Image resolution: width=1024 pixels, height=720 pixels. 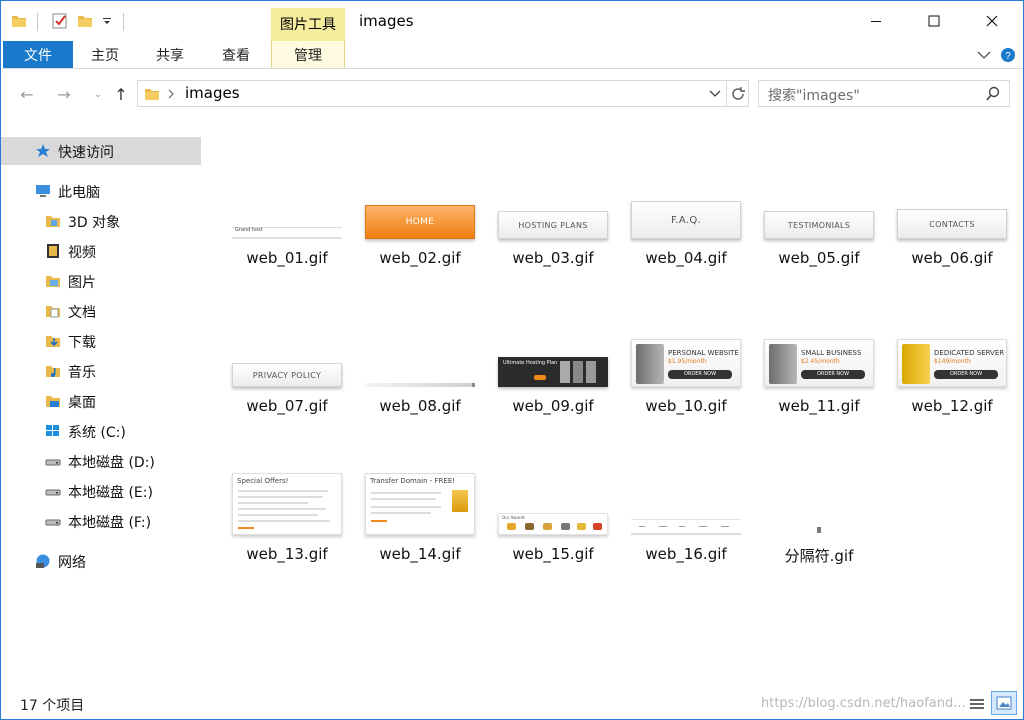 What do you see at coordinates (101, 431) in the screenshot?
I see `sidebar-item-drive-c: 系统 (C:)` at bounding box center [101, 431].